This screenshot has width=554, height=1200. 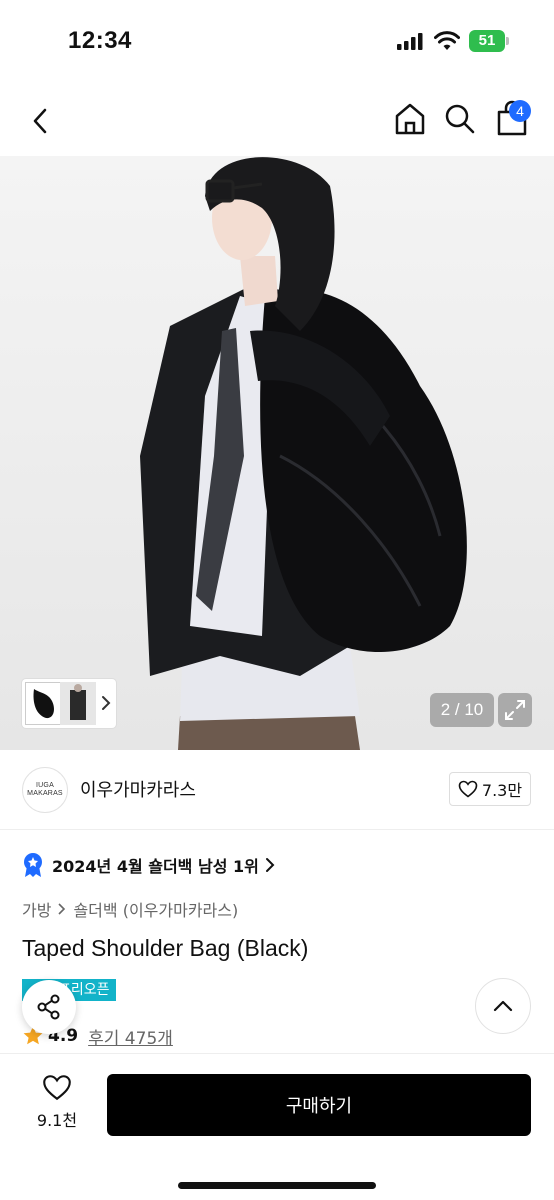 I want to click on brand-name: 이우가마카라스, so click(x=138, y=789).